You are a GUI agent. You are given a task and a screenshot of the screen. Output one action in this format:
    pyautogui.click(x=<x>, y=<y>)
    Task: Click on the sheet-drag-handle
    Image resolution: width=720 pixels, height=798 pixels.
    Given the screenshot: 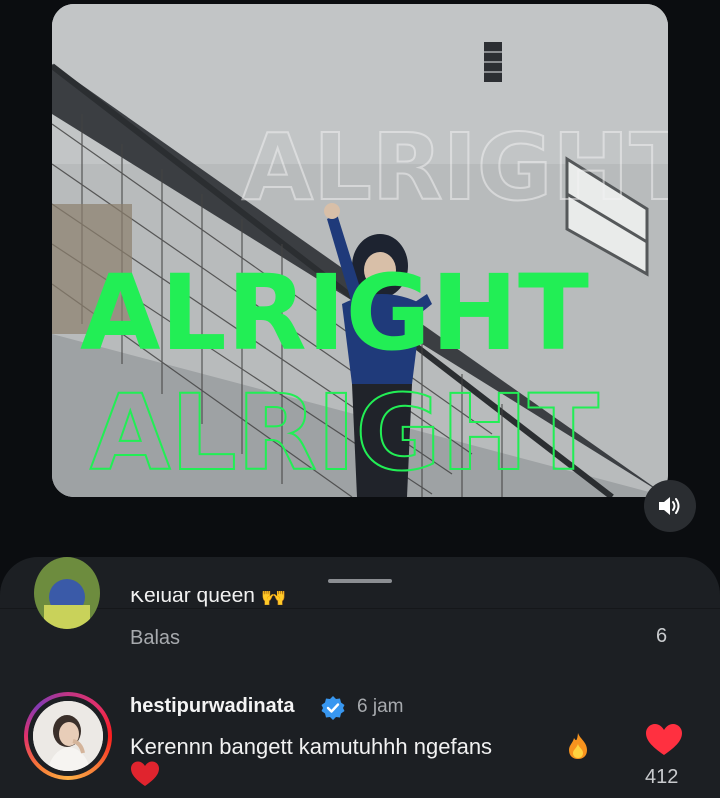 What is the action you would take?
    pyautogui.click(x=360, y=581)
    